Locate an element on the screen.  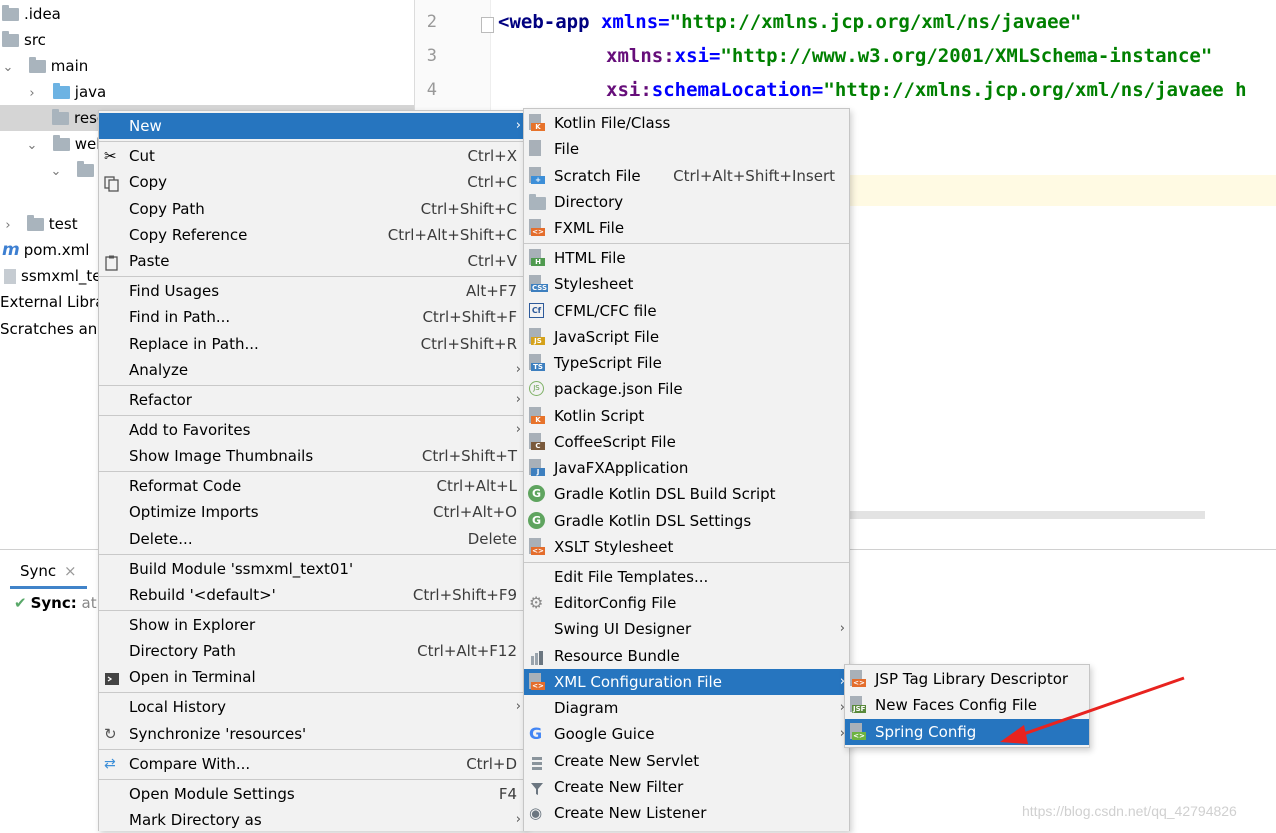
tree-item-java: › java is located at coordinates (66, 92).